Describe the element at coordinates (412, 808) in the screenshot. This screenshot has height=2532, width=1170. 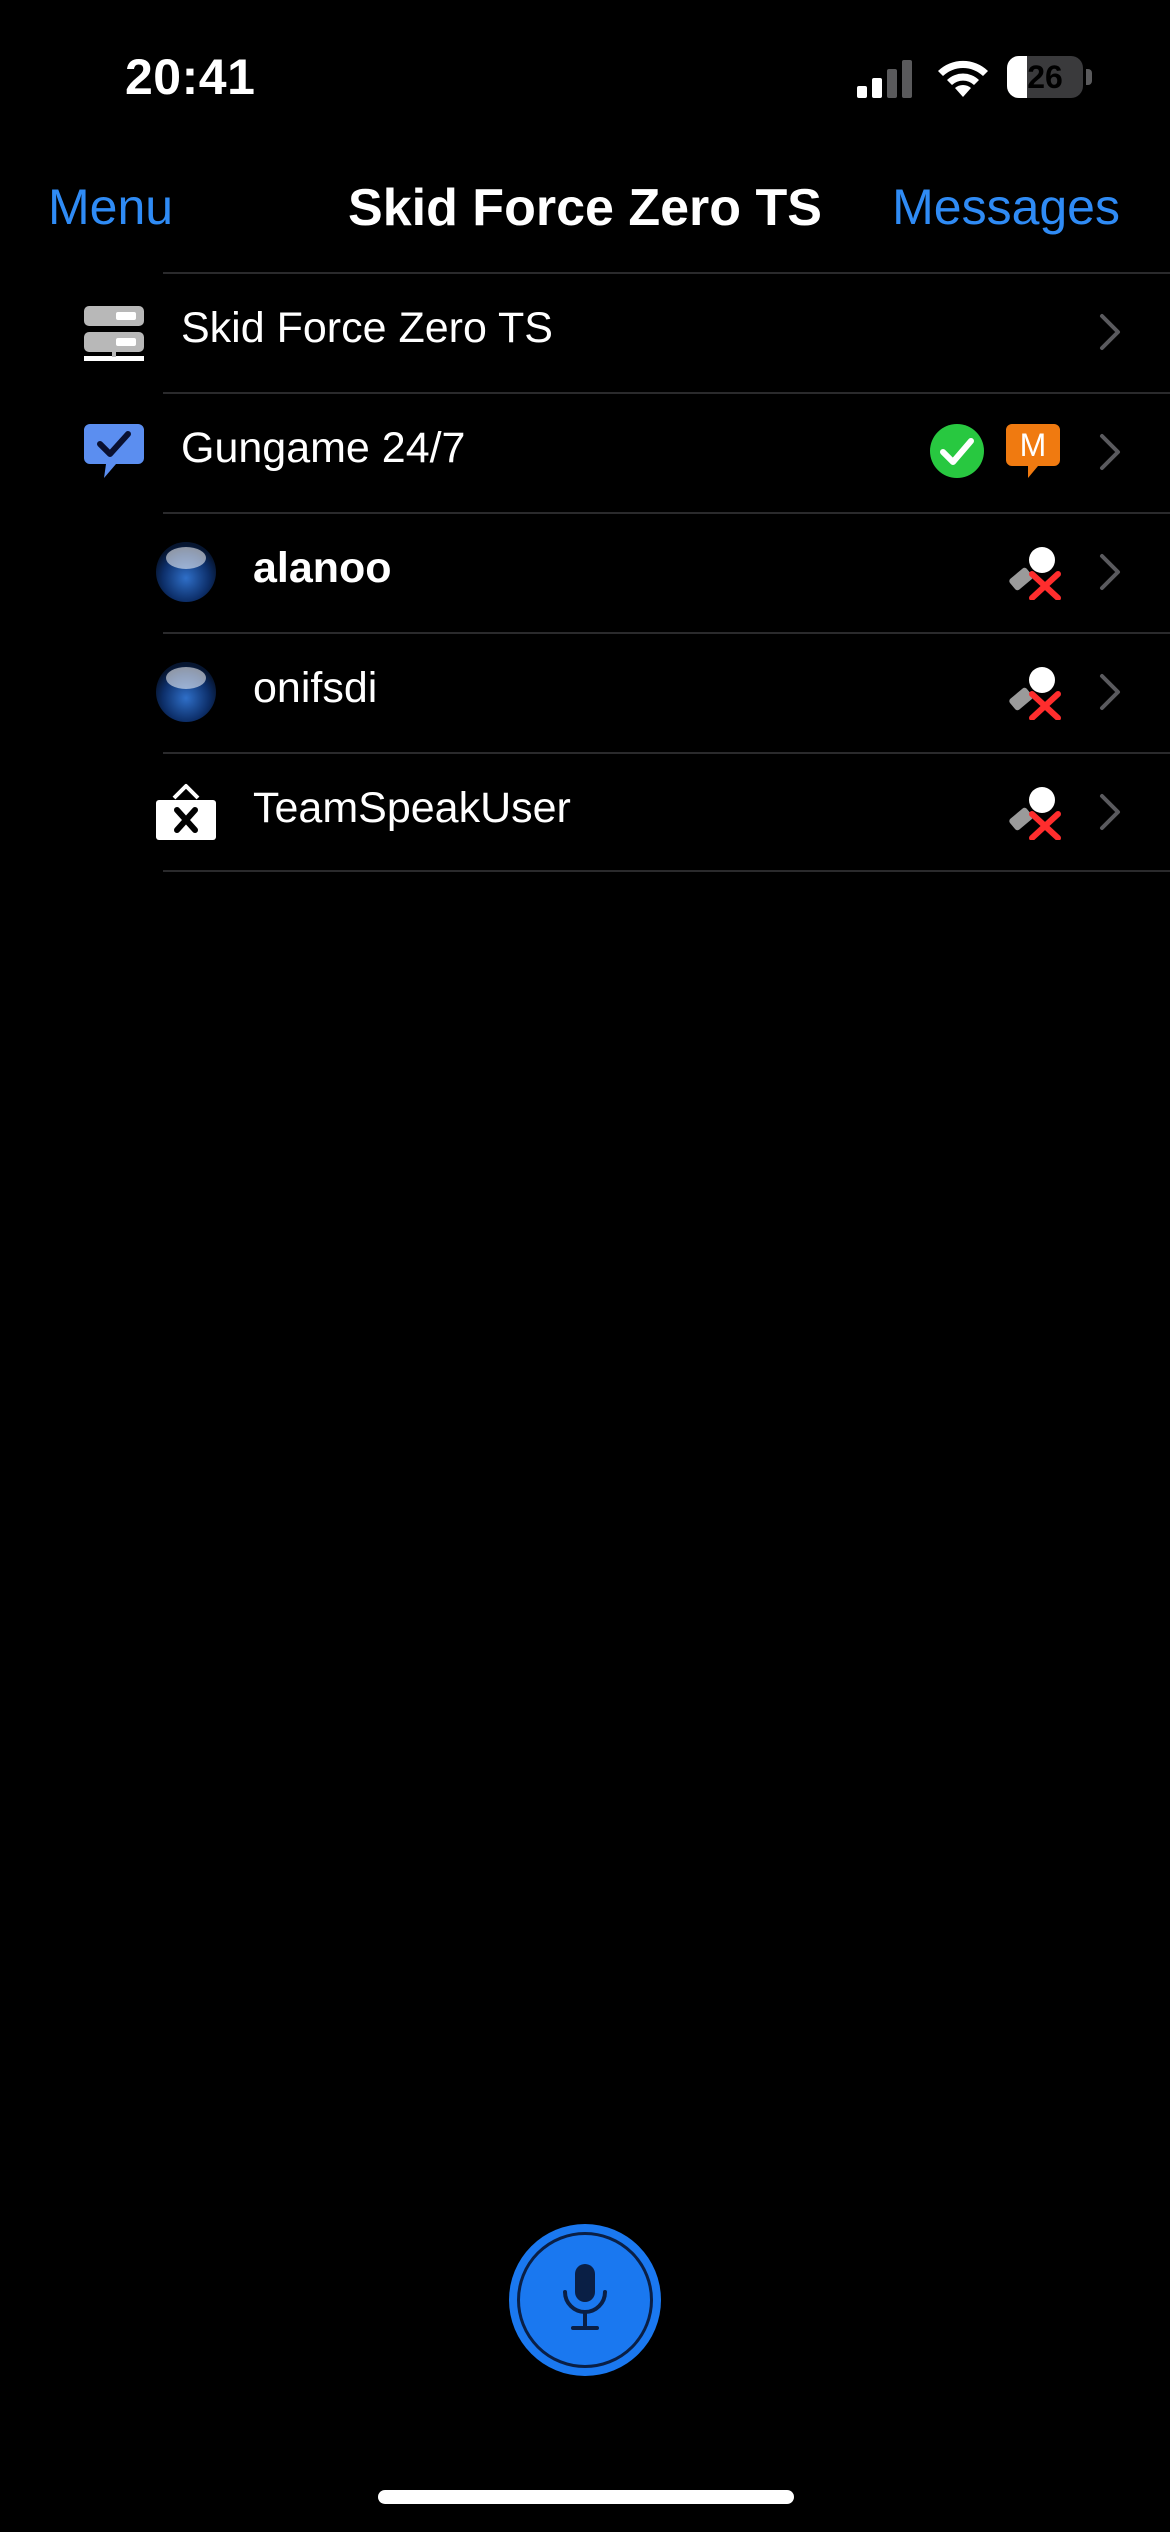
I see `client-name: TeamSpeakUser` at that location.